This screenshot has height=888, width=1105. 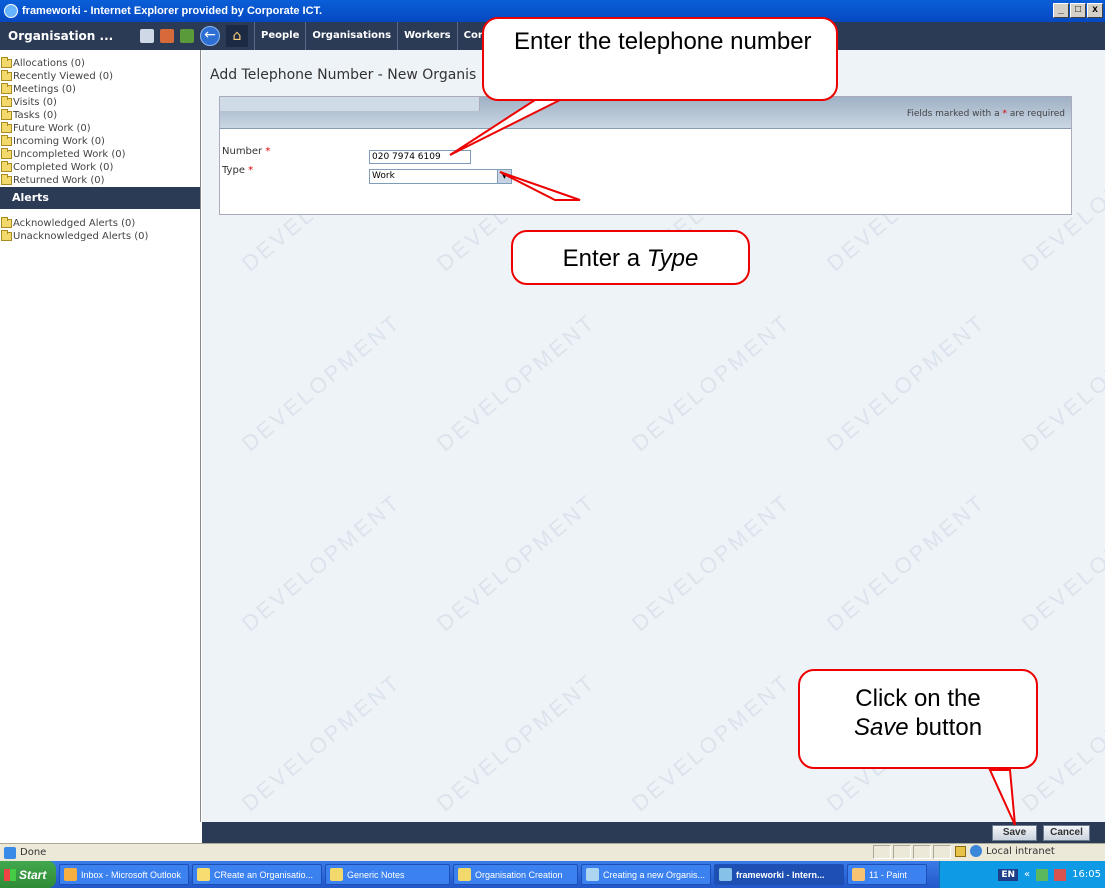 I want to click on maximize-button: □, so click(x=1078, y=10).